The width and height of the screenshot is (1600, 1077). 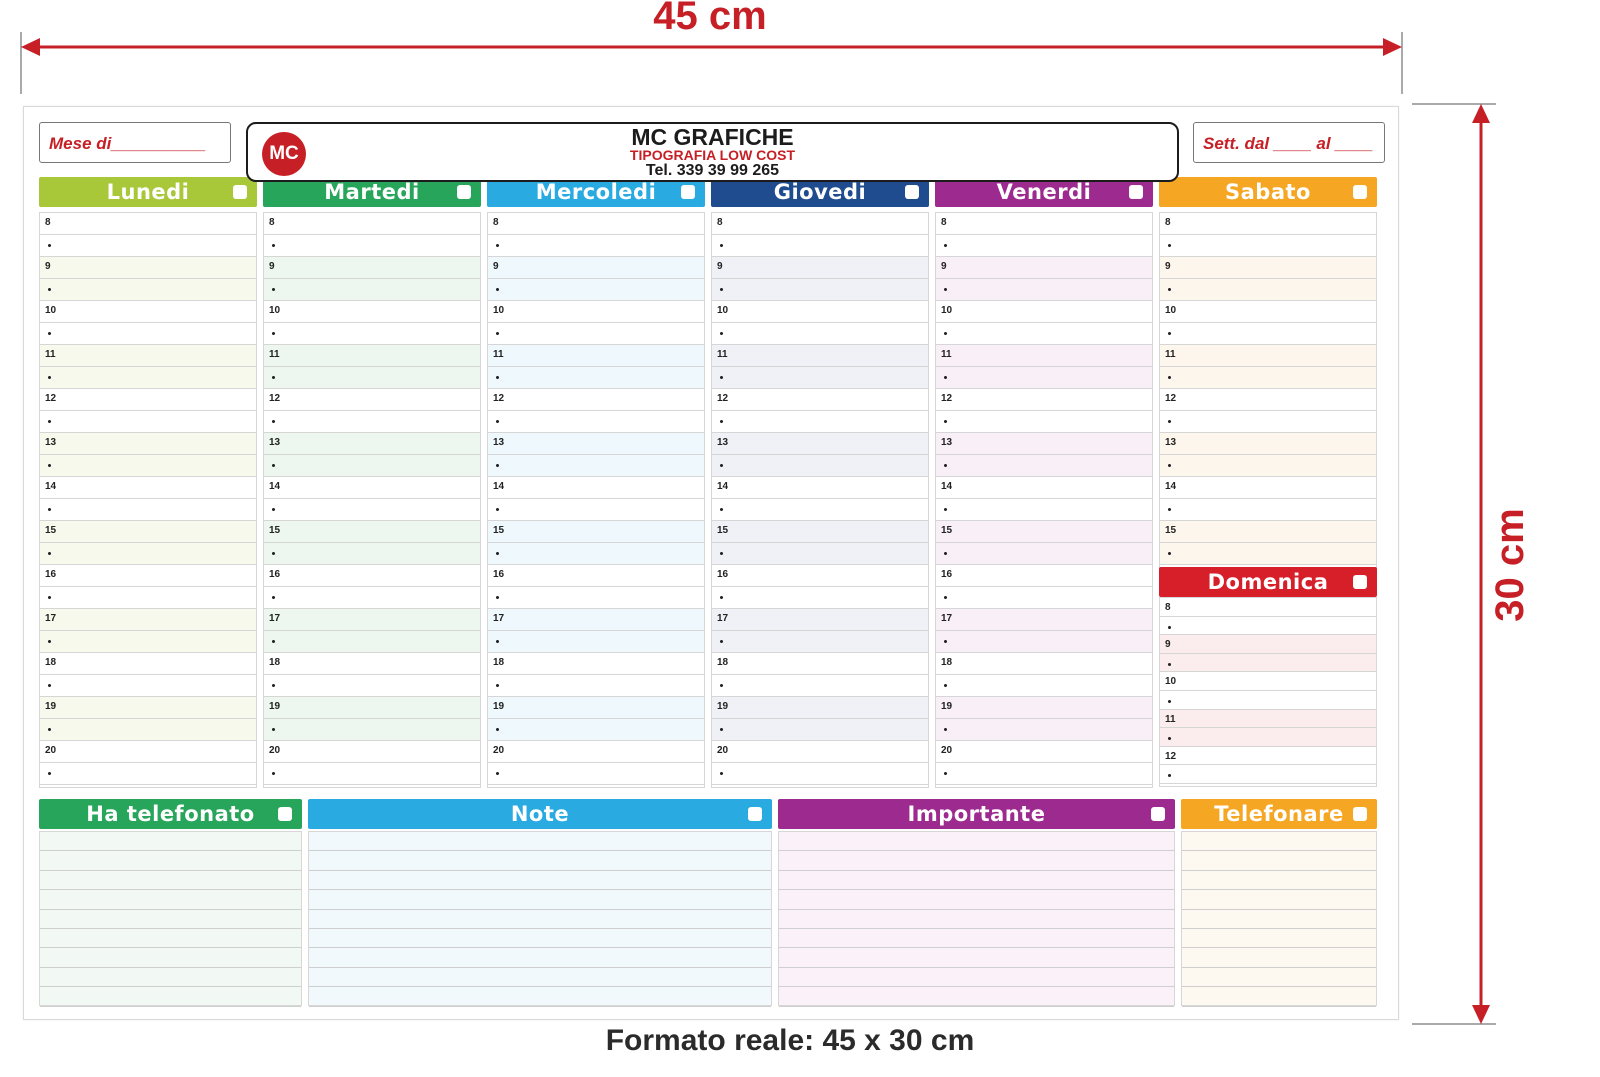 What do you see at coordinates (148, 400) in the screenshot?
I see `time-slot: 12` at bounding box center [148, 400].